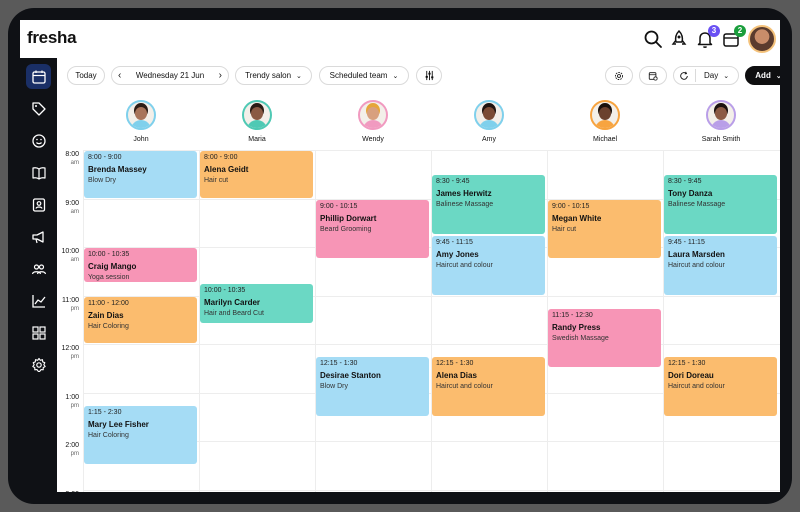 The width and height of the screenshot is (800, 512). I want to click on appointment-service: Hair and Beard Cut, so click(234, 314).